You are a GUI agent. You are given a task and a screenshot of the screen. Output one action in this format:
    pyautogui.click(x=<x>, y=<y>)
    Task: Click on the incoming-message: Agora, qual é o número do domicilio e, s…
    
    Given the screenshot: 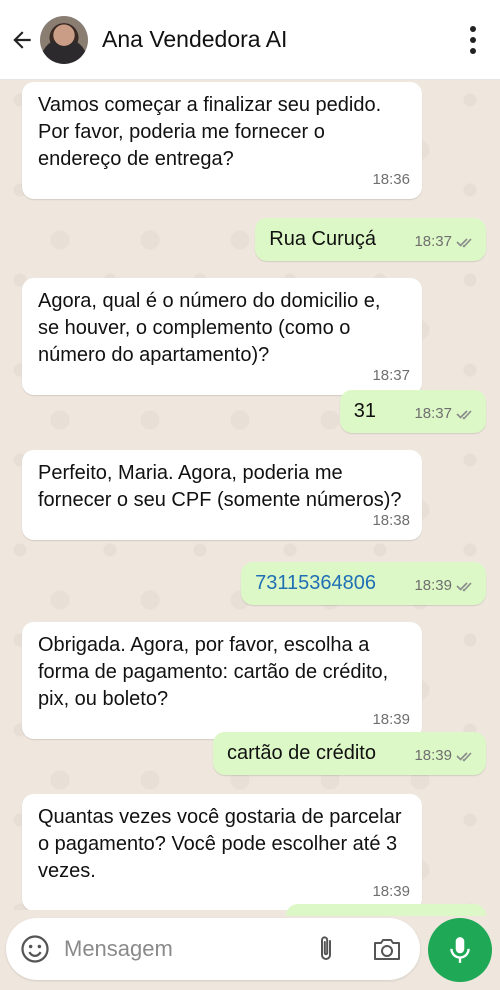 What is the action you would take?
    pyautogui.click(x=222, y=336)
    